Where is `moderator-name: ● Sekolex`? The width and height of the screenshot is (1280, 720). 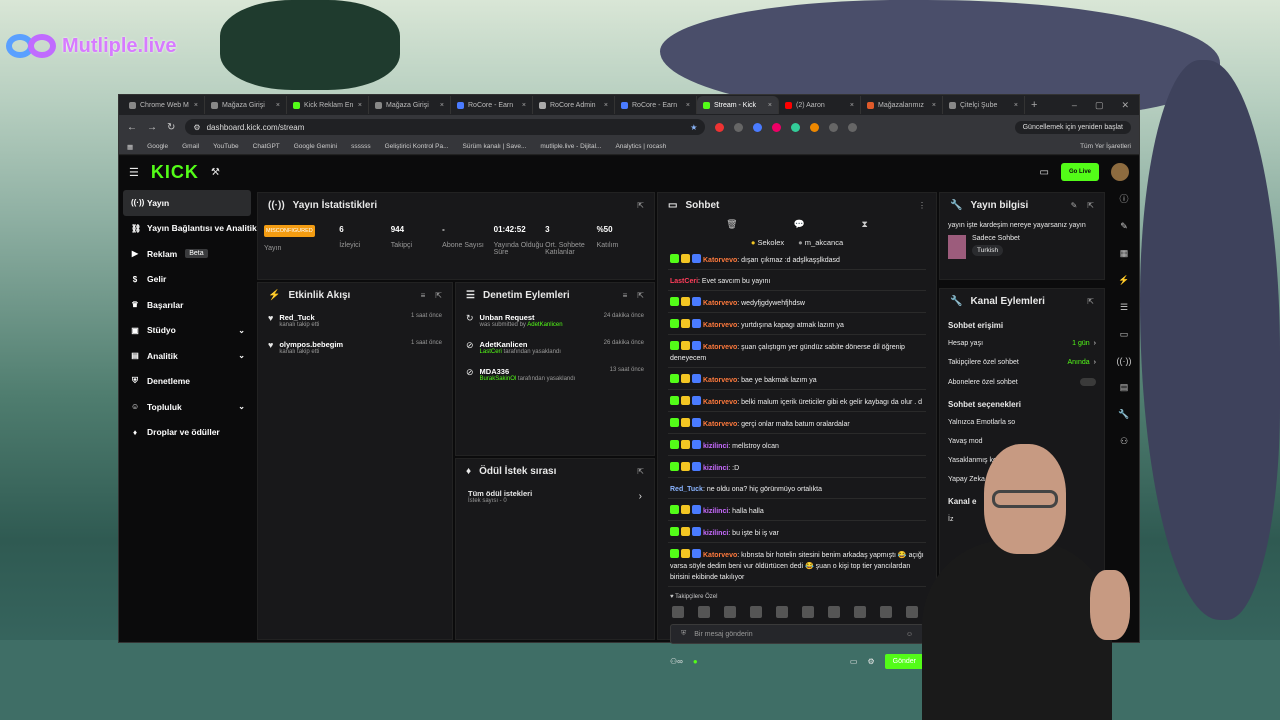 moderator-name: ● Sekolex is located at coordinates (767, 242).